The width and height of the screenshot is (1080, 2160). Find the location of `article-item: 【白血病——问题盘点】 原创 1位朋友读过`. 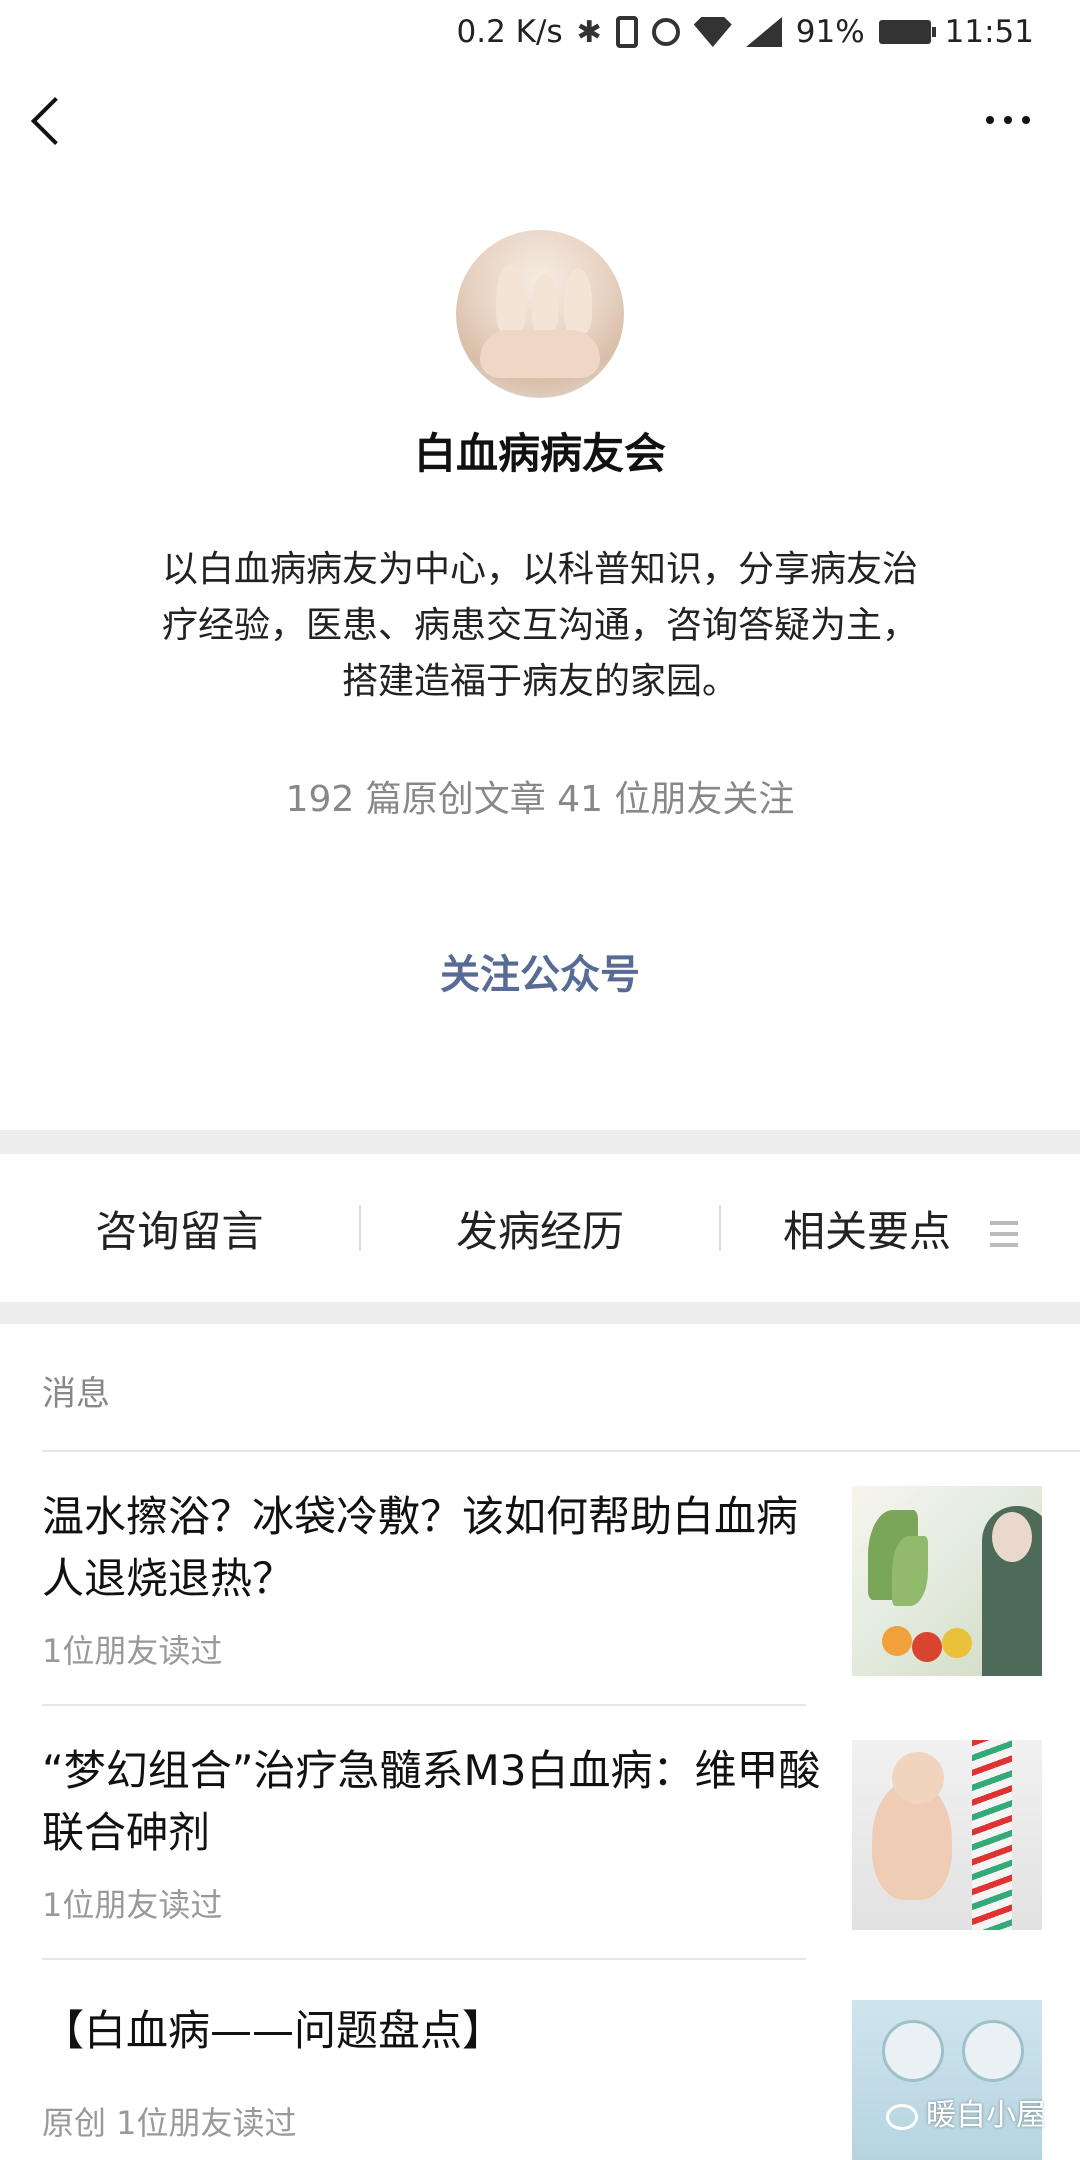

article-item: 【白血病——问题盘点】 原创 1位朋友读过 is located at coordinates (542, 2080).